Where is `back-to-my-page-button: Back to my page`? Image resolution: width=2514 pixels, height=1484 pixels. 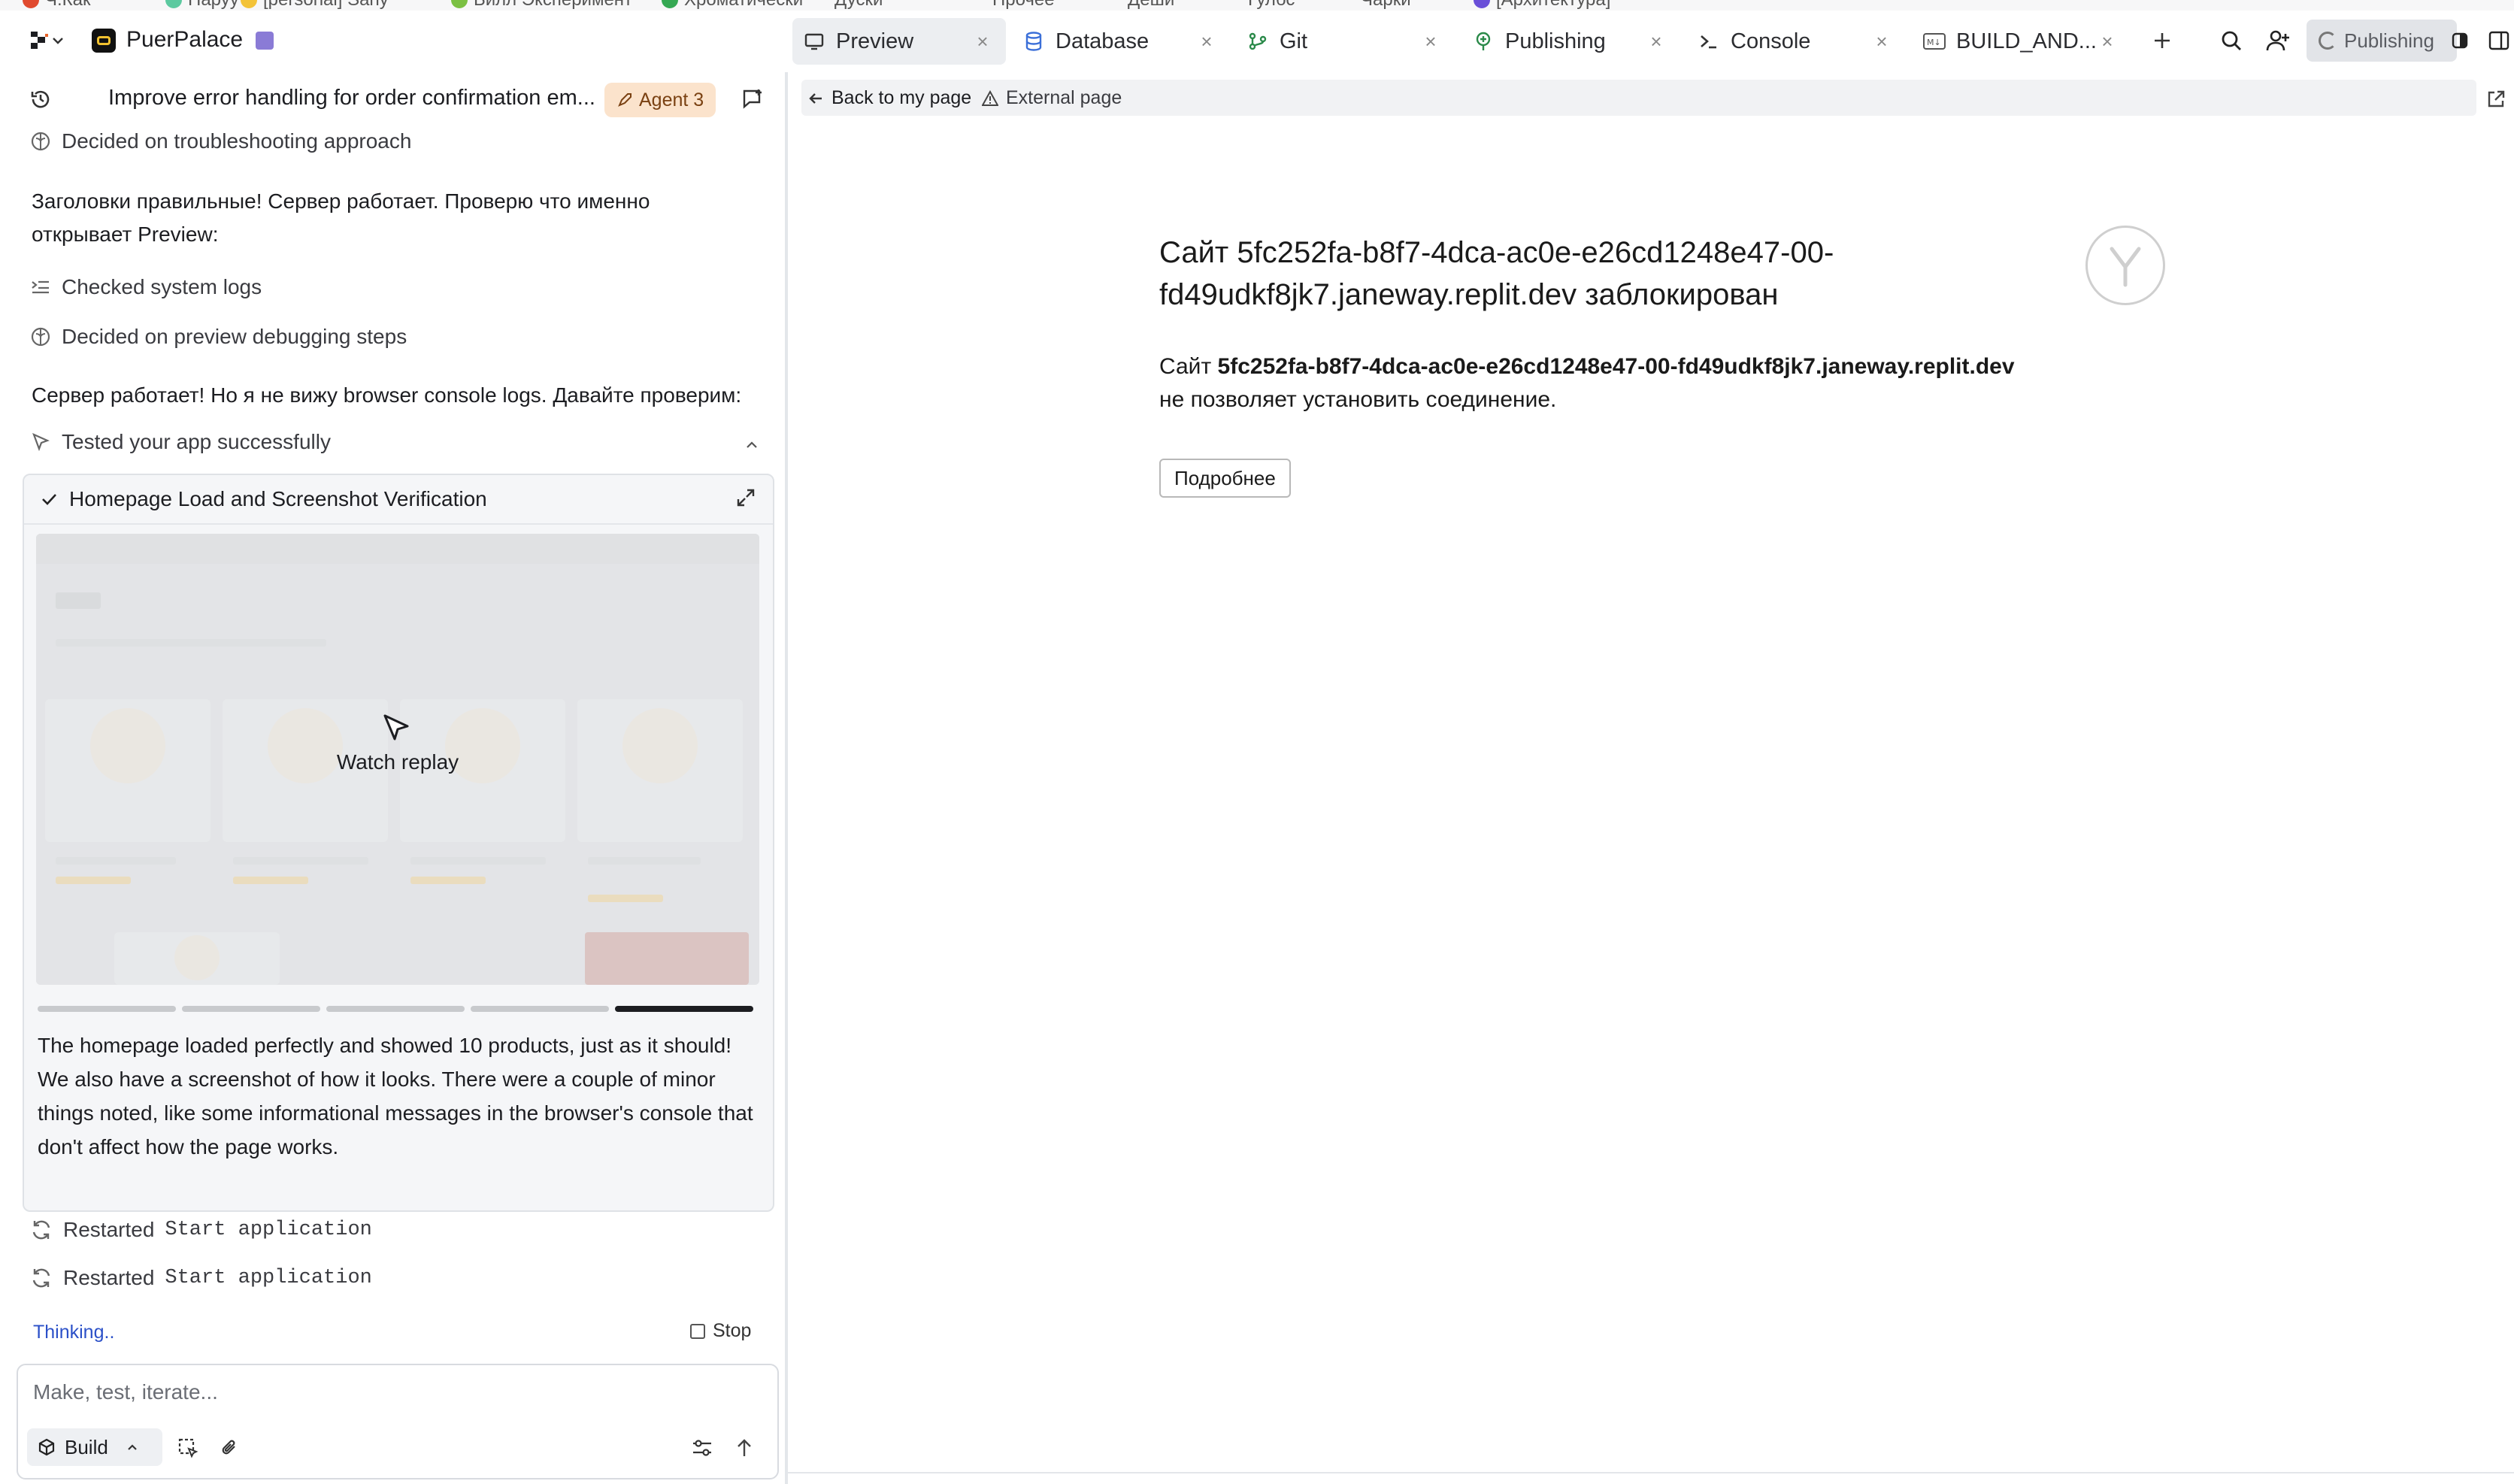
back-to-my-page-button: Back to my page is located at coordinates (889, 98).